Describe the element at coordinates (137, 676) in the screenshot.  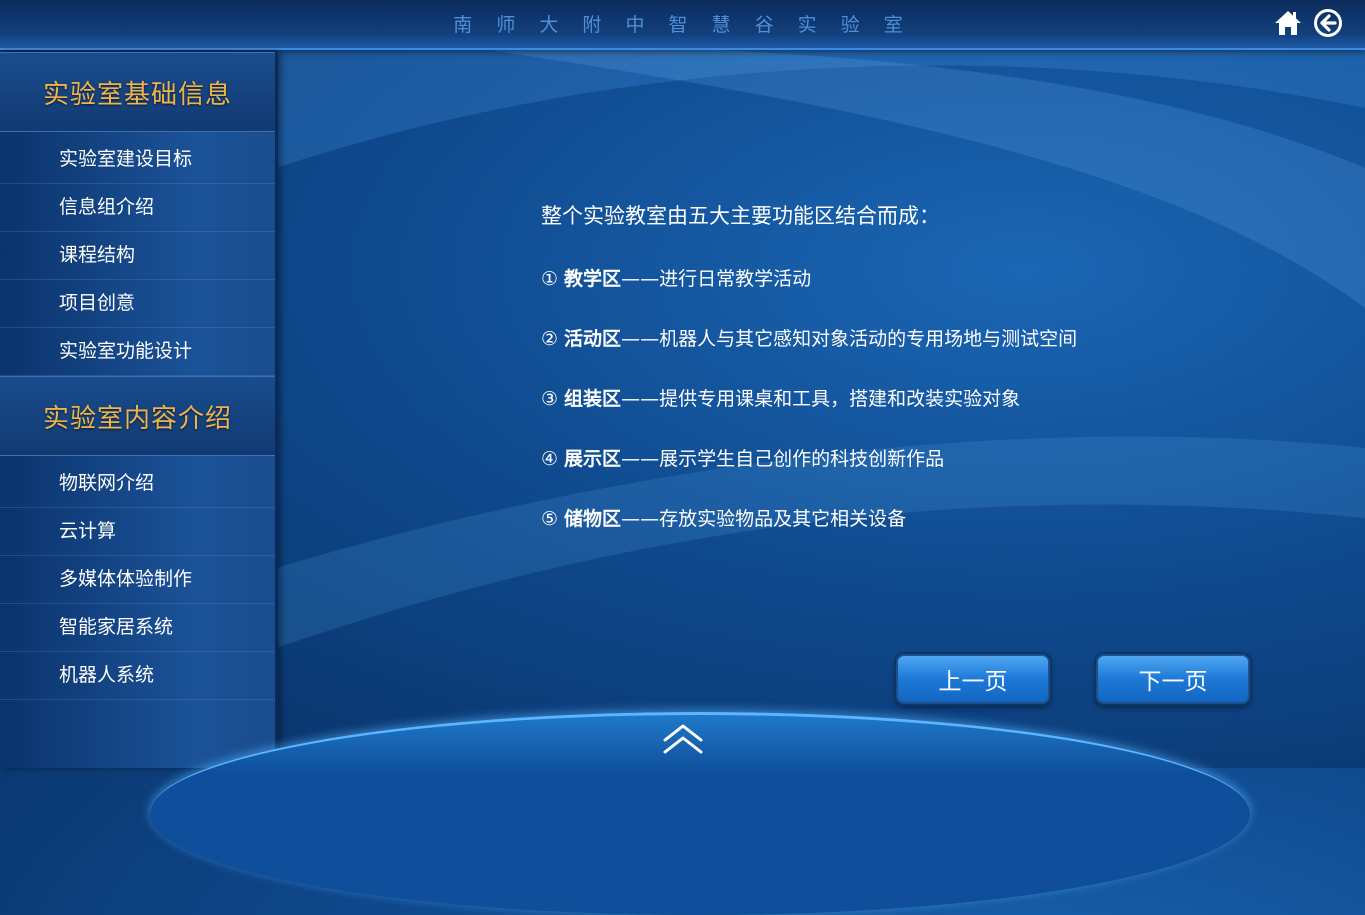
I see `menu-item-robot-system: 机器人系统` at that location.